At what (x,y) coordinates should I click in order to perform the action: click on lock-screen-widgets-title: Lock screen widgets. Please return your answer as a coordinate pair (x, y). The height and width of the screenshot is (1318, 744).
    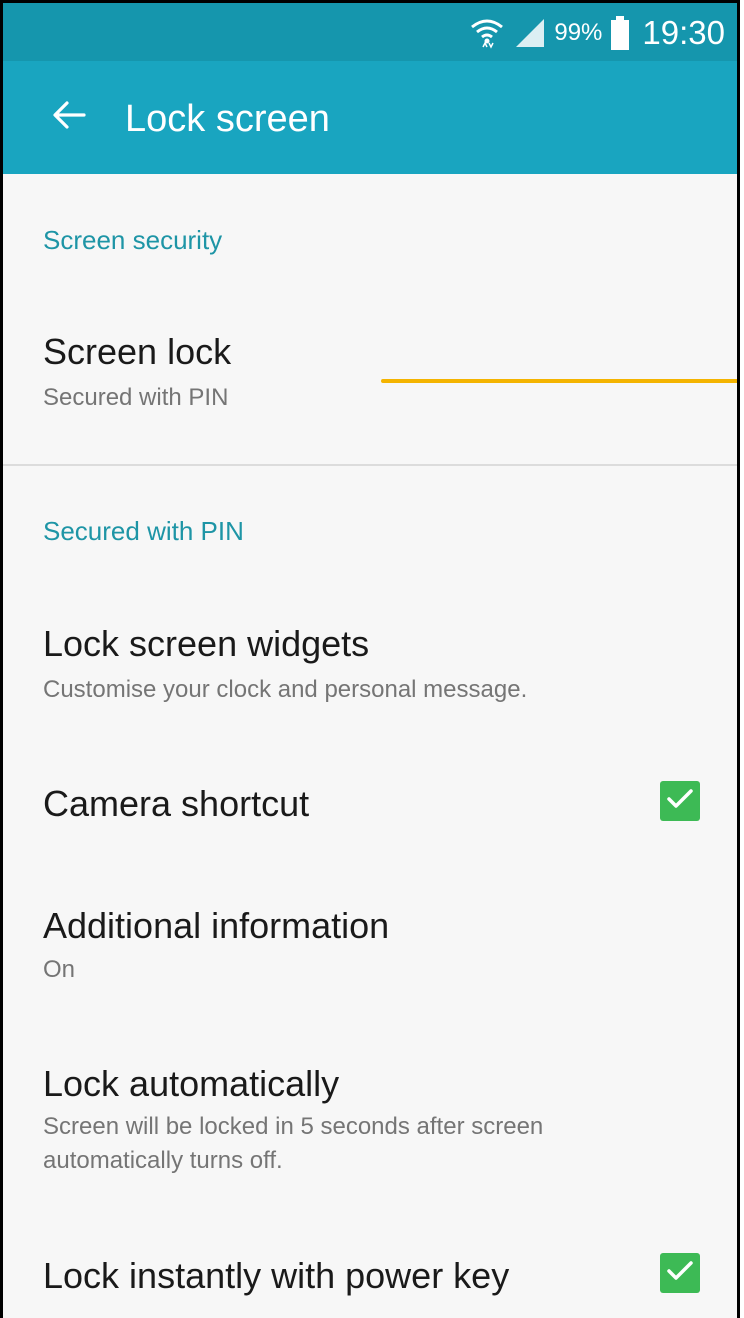
    Looking at the image, I should click on (206, 643).